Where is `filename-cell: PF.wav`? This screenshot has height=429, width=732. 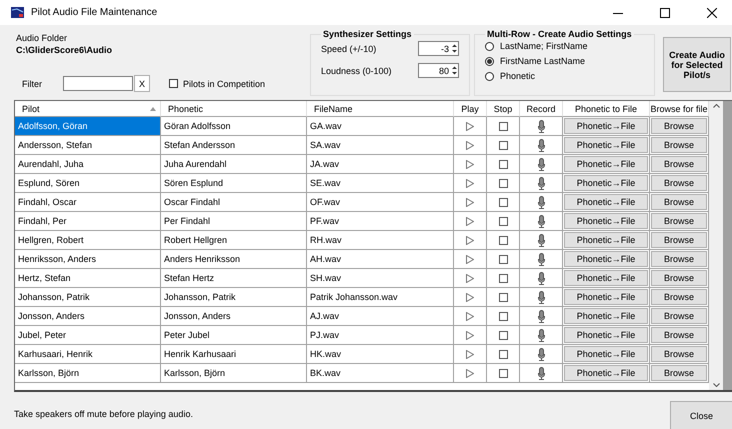 filename-cell: PF.wav is located at coordinates (380, 221).